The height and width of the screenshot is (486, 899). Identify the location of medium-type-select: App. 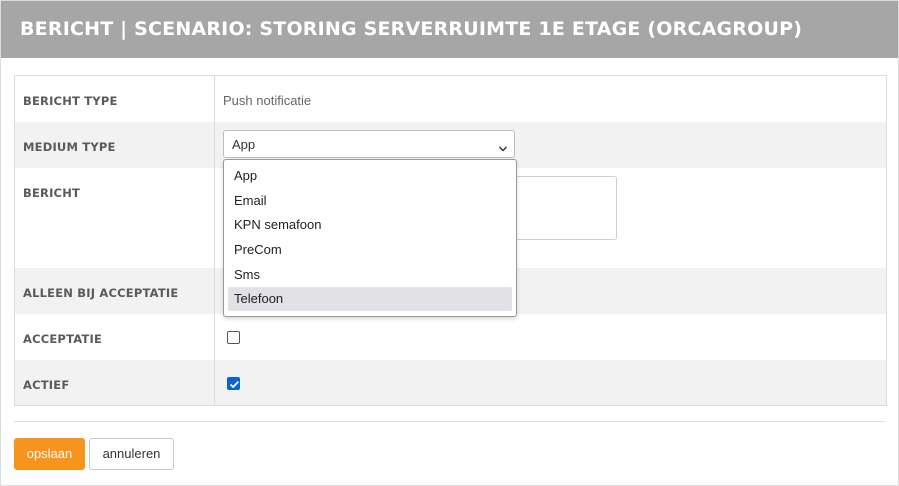
(369, 144).